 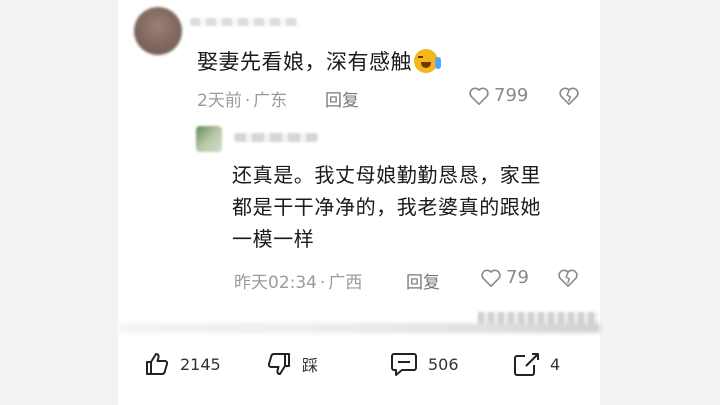 What do you see at coordinates (504, 277) in the screenshot?
I see `reply-like-button: 79` at bounding box center [504, 277].